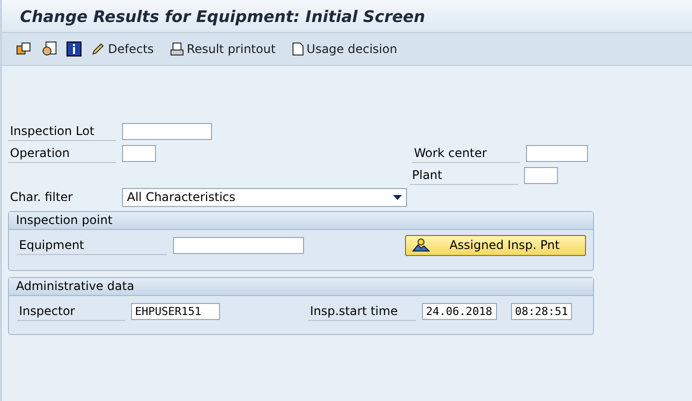  What do you see at coordinates (301, 221) in the screenshot?
I see `group-title: Inspection point` at bounding box center [301, 221].